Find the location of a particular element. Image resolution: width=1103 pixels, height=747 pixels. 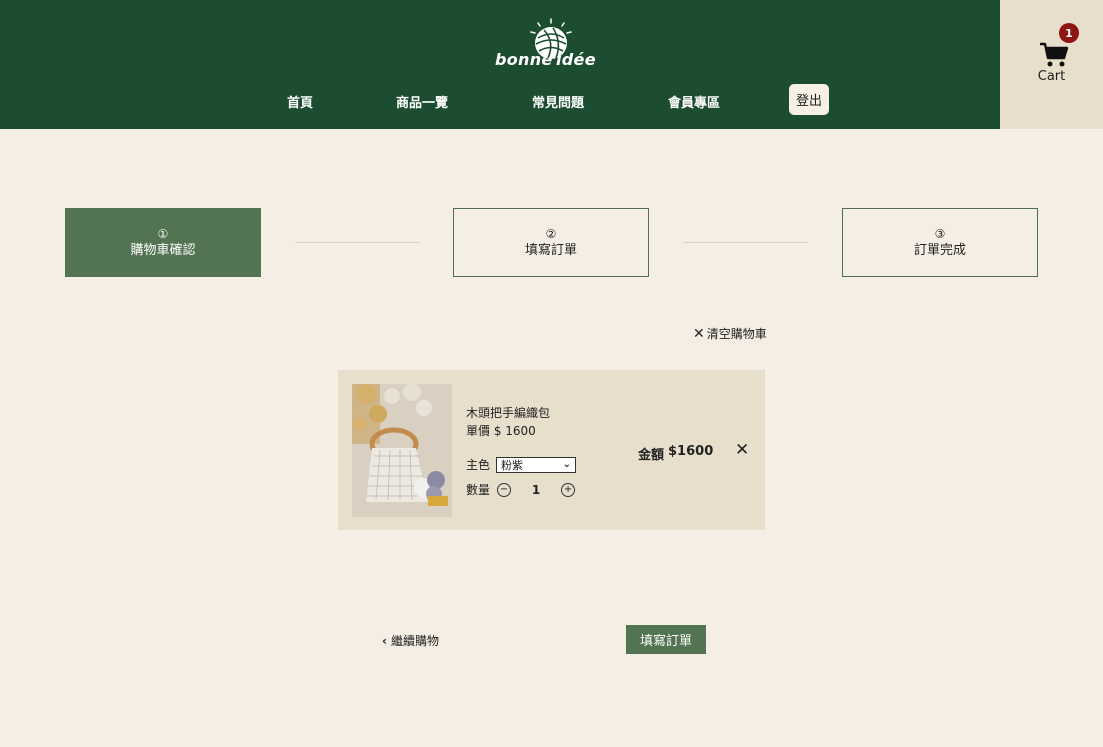

color-select: 粉紫 ⌄ is located at coordinates (536, 464).